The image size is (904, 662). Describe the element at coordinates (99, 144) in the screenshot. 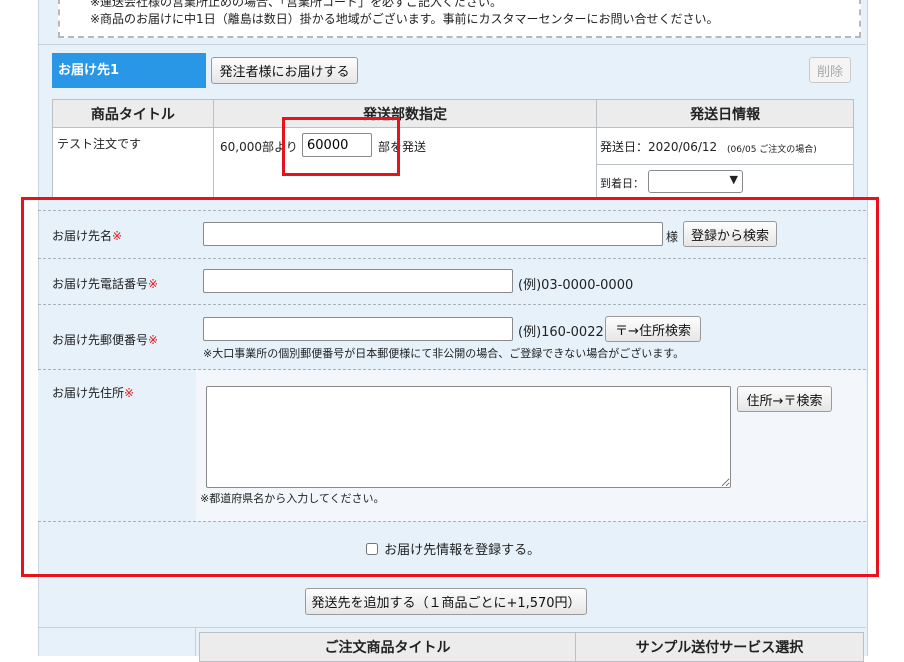

I see `product-title: テスト注文です` at that location.